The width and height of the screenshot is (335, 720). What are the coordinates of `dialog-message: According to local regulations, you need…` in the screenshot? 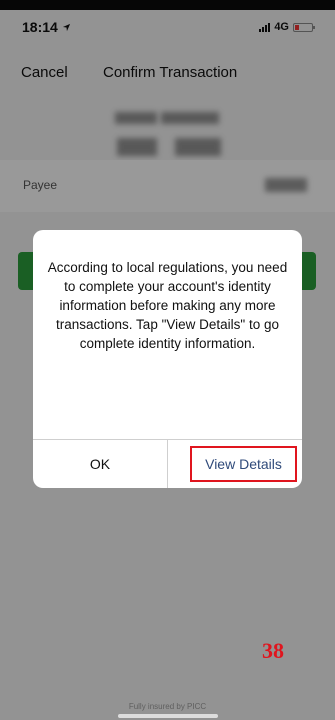 It's located at (167, 305).